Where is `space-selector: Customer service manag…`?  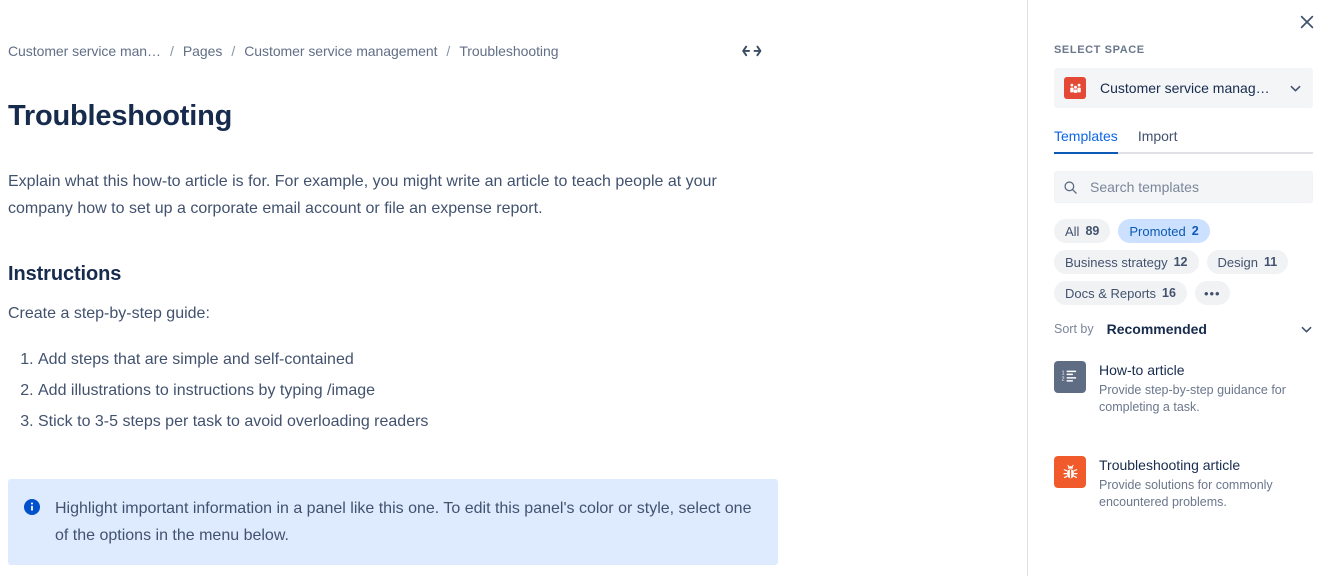
space-selector: Customer service manag… is located at coordinates (1183, 88).